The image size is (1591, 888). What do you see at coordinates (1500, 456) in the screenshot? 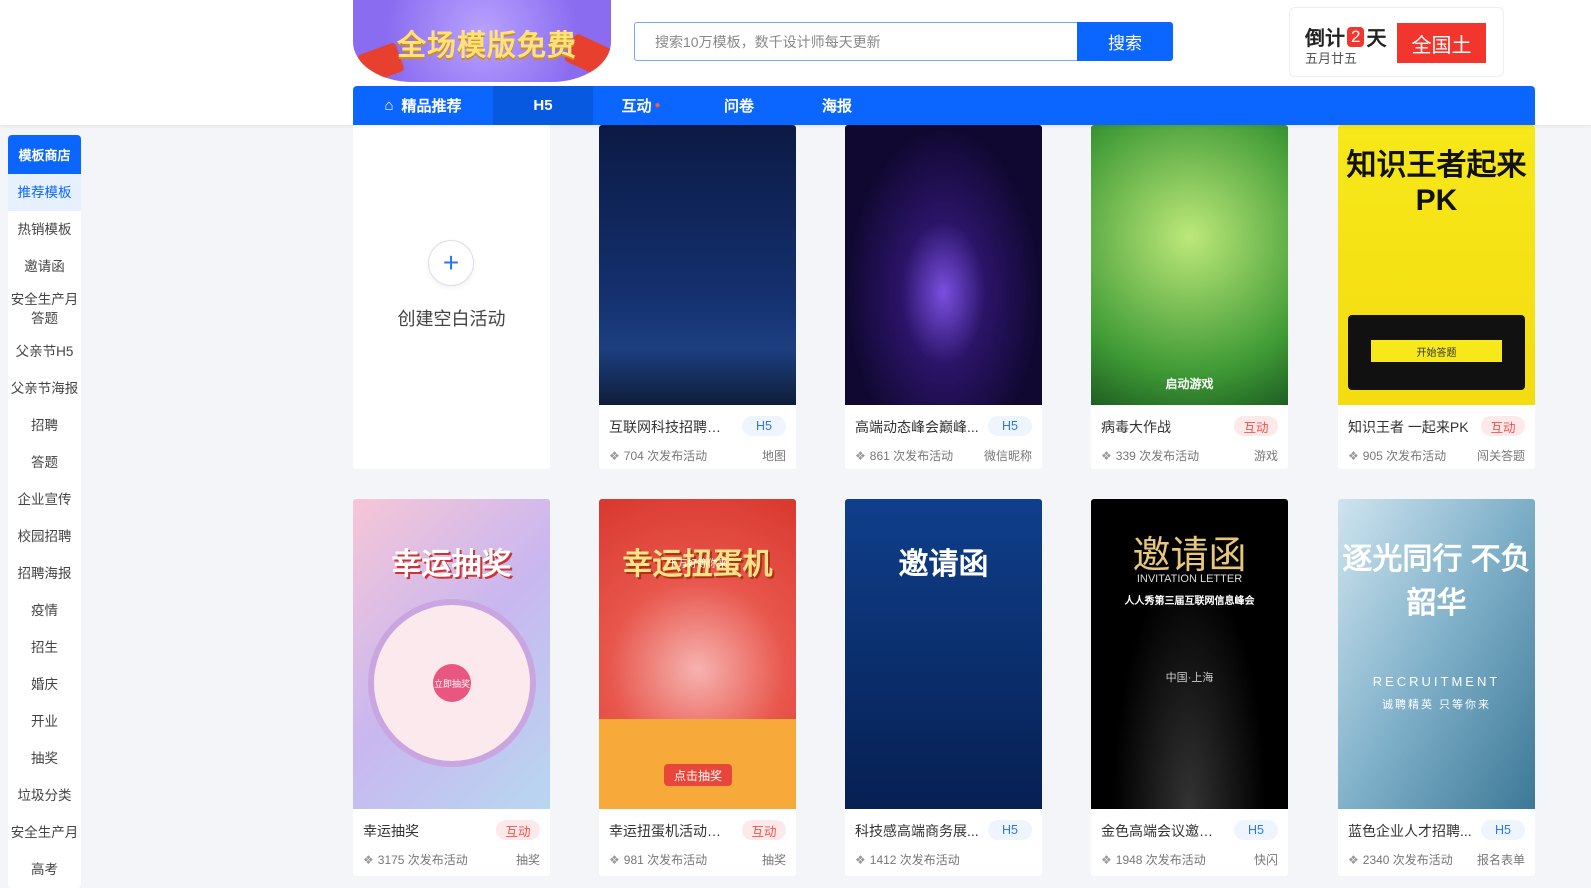
I see `template-category: 闯关答题` at bounding box center [1500, 456].